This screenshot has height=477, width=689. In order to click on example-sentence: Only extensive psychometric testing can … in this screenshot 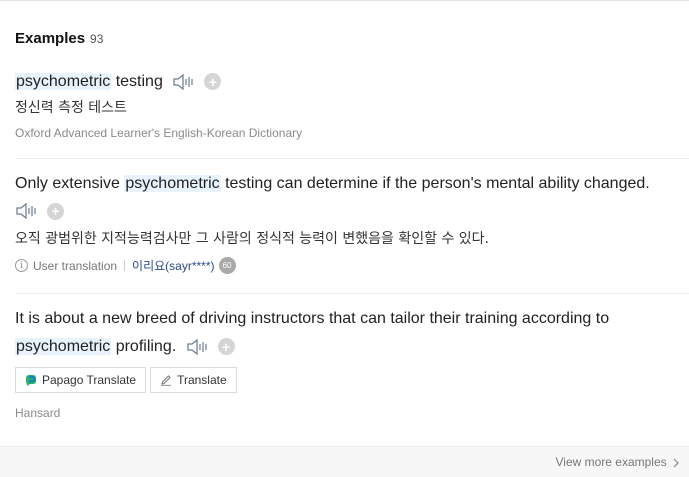, I will do `click(352, 184)`.